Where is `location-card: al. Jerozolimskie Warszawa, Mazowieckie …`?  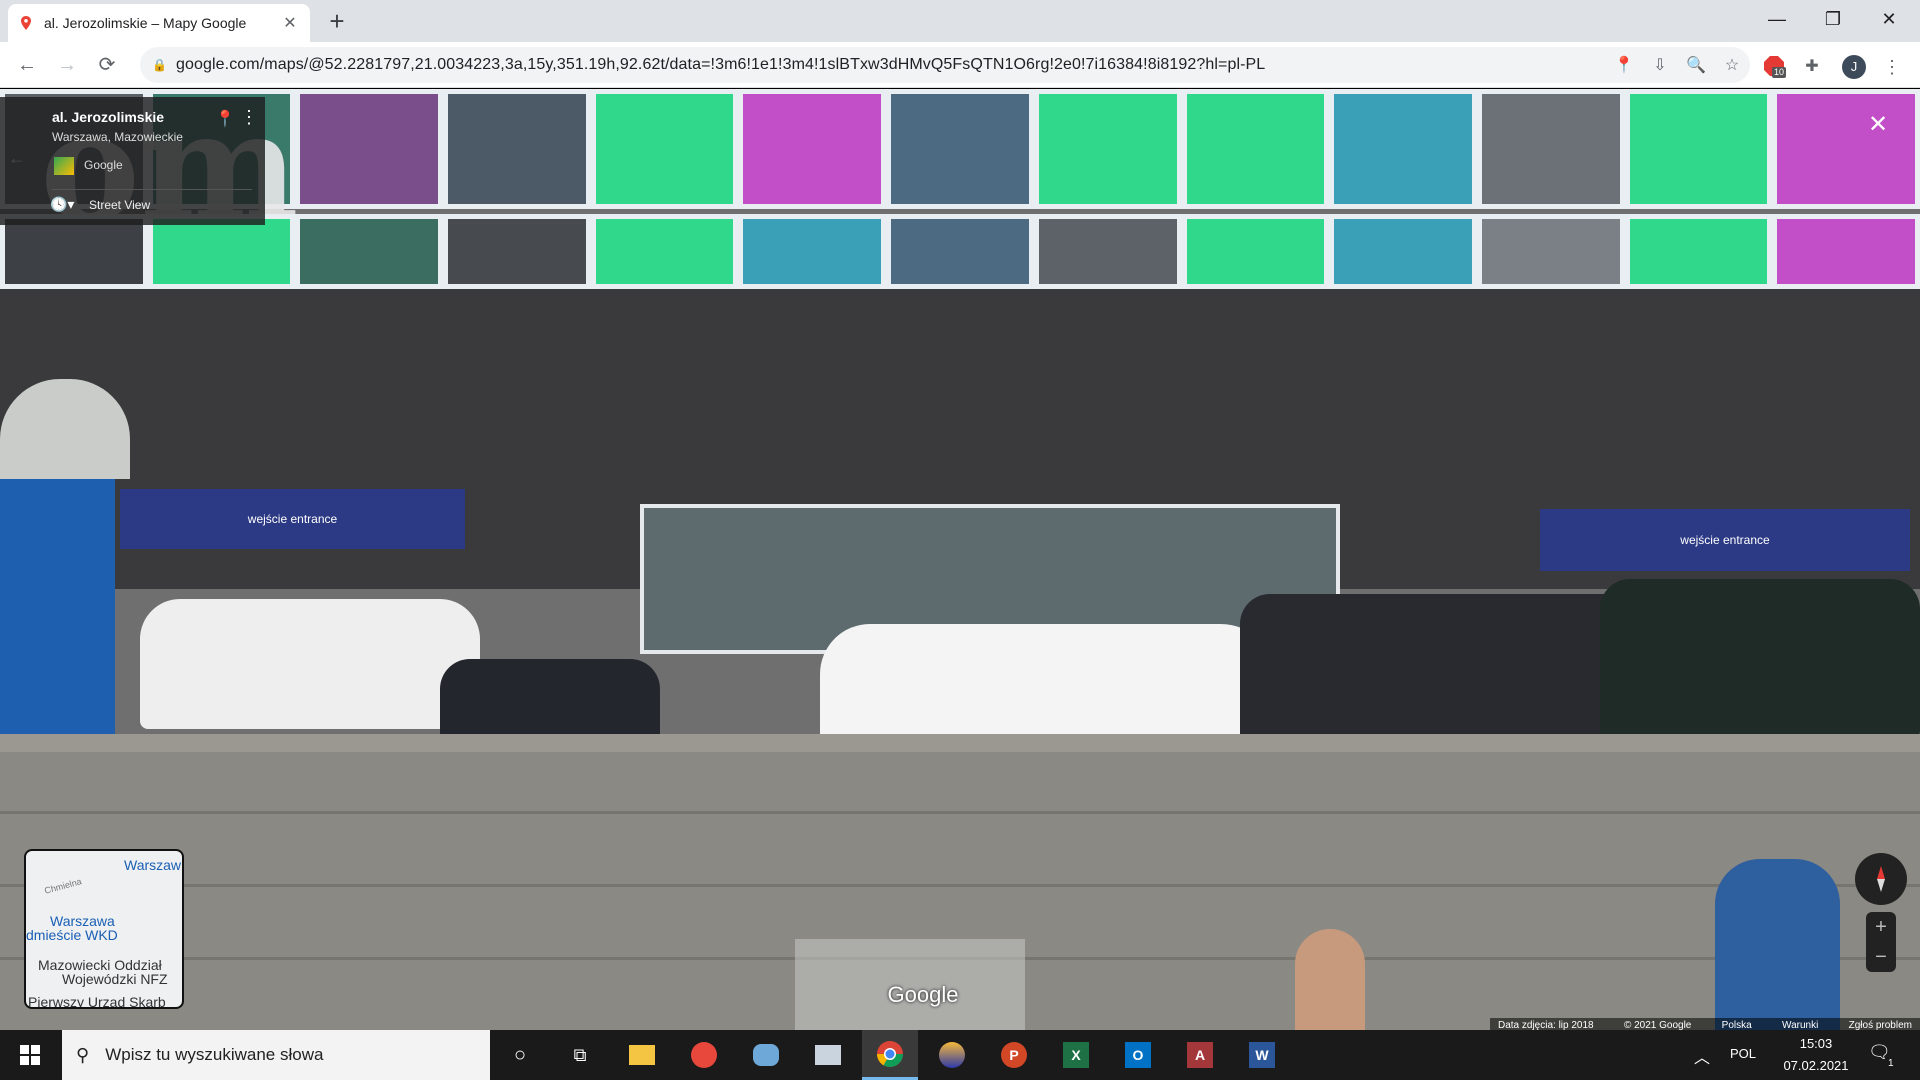 location-card: al. Jerozolimskie Warszawa, Mazowieckie … is located at coordinates (132, 161).